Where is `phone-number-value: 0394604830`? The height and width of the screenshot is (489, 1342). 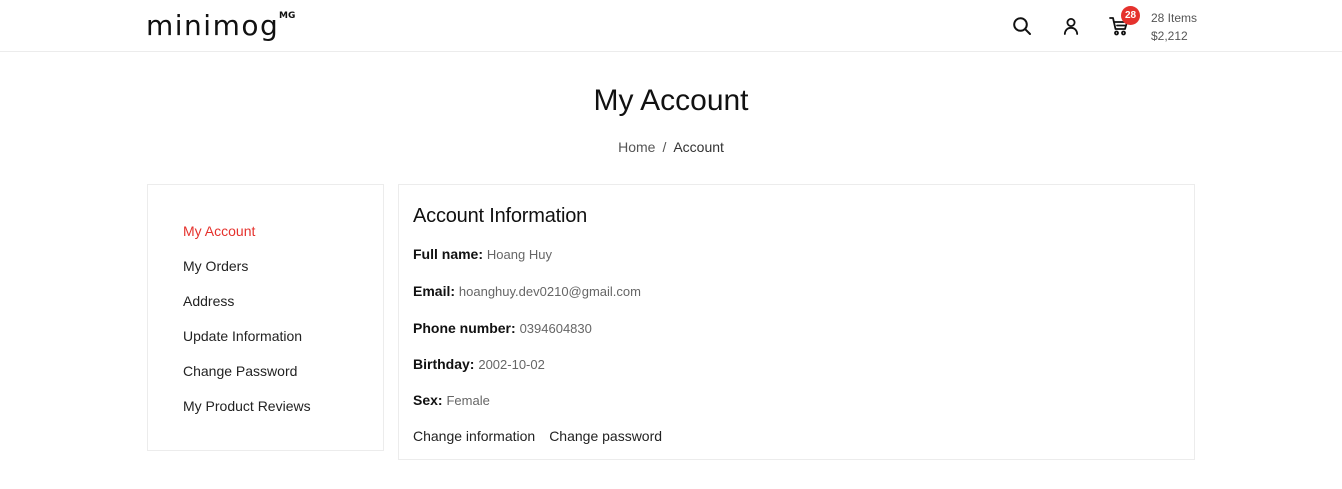 phone-number-value: 0394604830 is located at coordinates (555, 328).